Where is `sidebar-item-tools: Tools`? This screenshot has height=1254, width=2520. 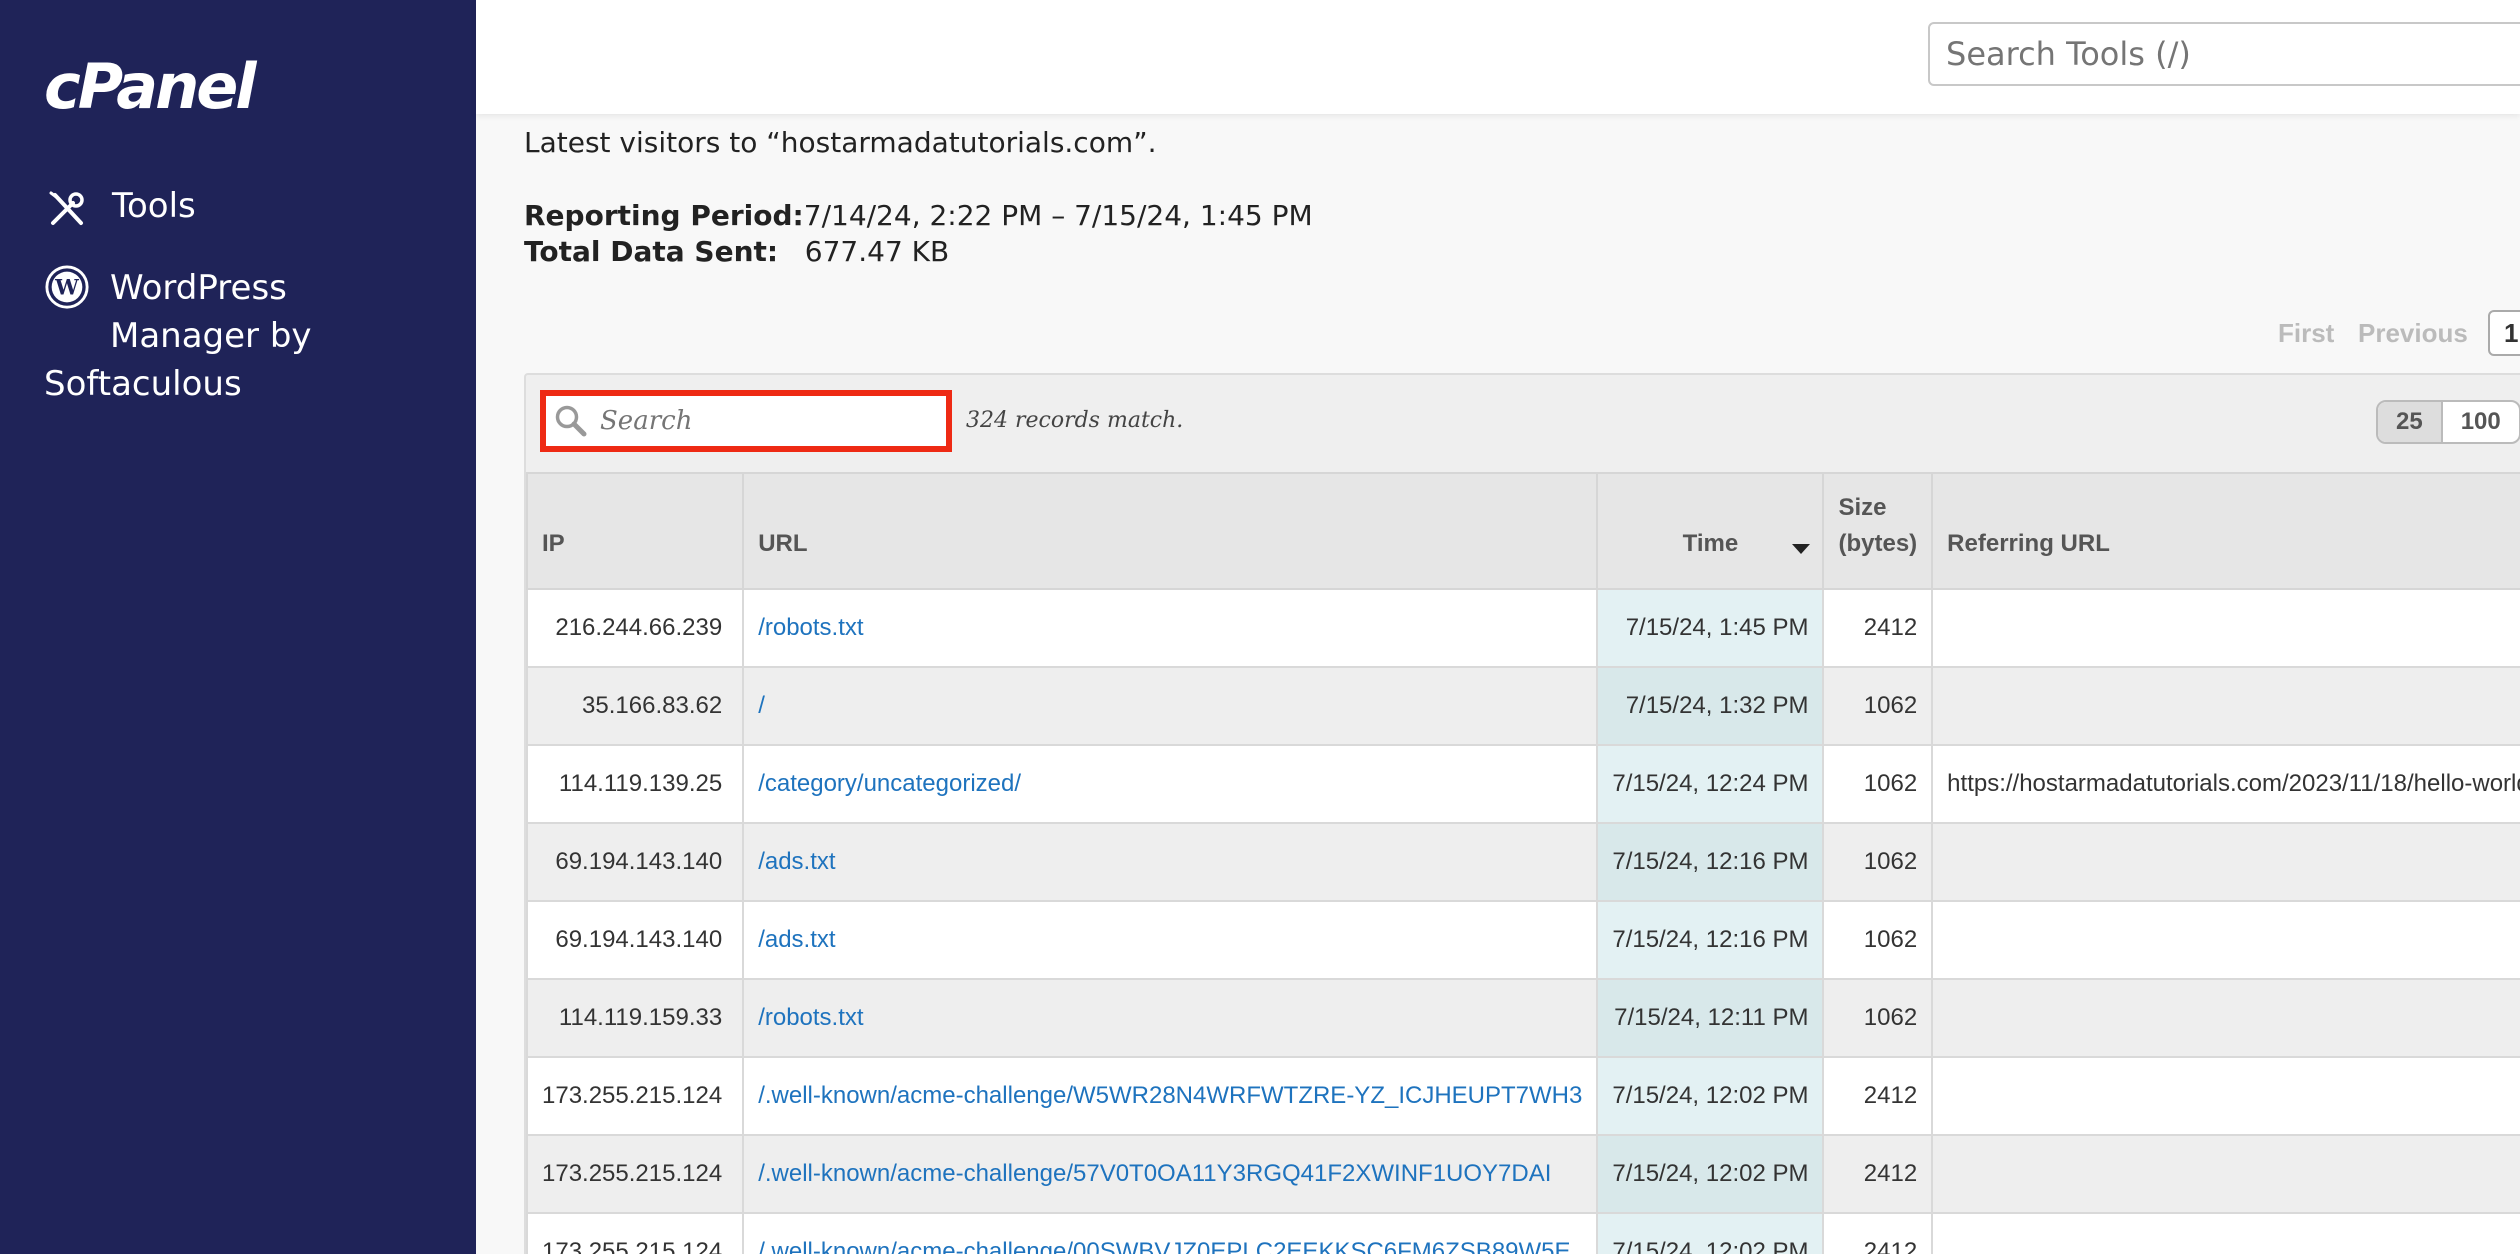 sidebar-item-tools: Tools is located at coordinates (120, 209).